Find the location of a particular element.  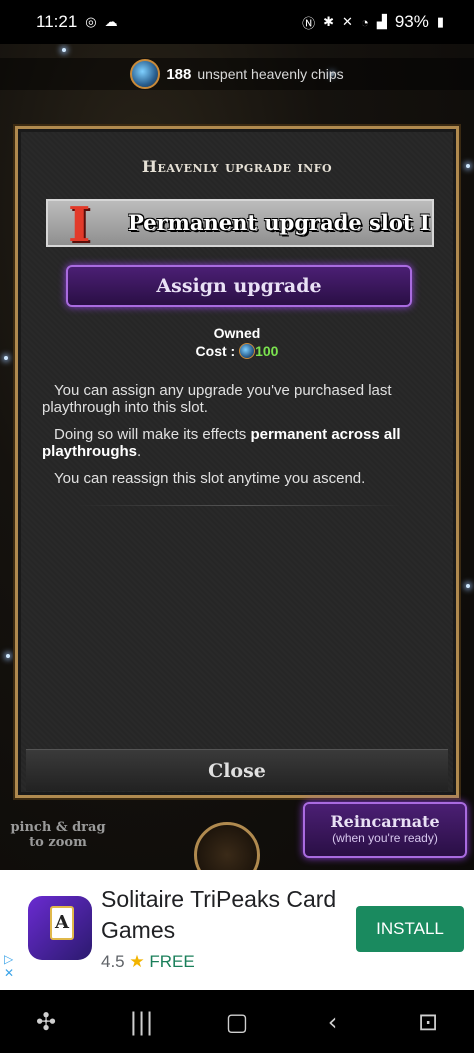

game-launcher-icon: ✣ is located at coordinates (46, 1022).